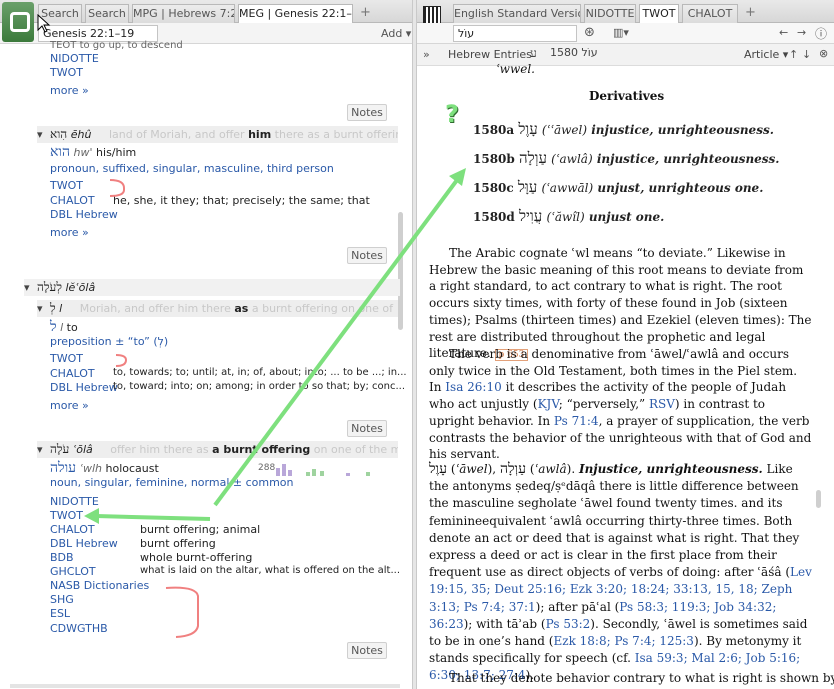  Describe the element at coordinates (107, 13) in the screenshot. I see `tab-search-2: Search` at that location.